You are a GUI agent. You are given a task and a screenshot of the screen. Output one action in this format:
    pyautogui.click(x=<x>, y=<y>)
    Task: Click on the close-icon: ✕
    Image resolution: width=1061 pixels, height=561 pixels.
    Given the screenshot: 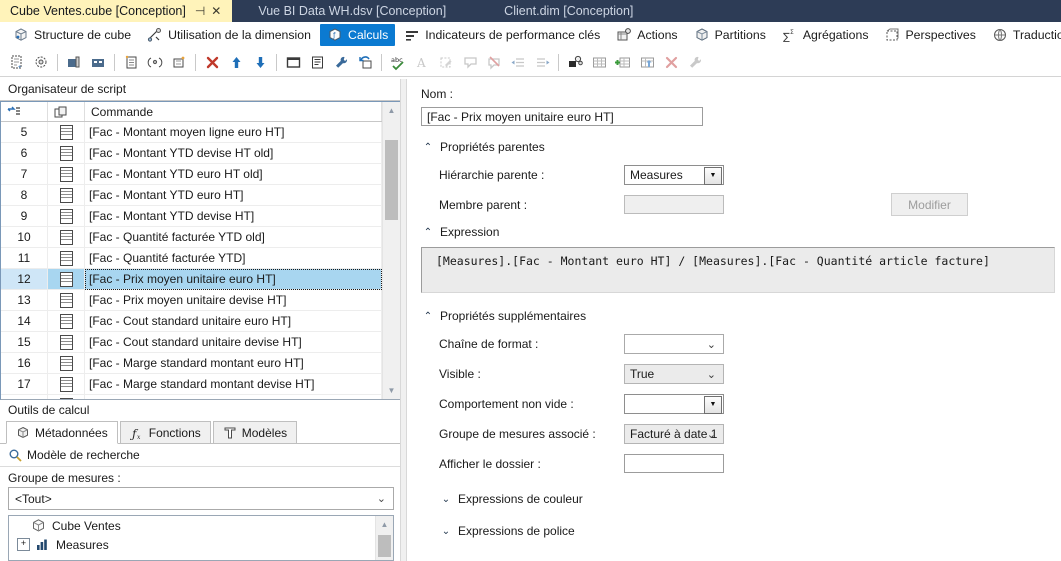 What is the action you would take?
    pyautogui.click(x=216, y=11)
    